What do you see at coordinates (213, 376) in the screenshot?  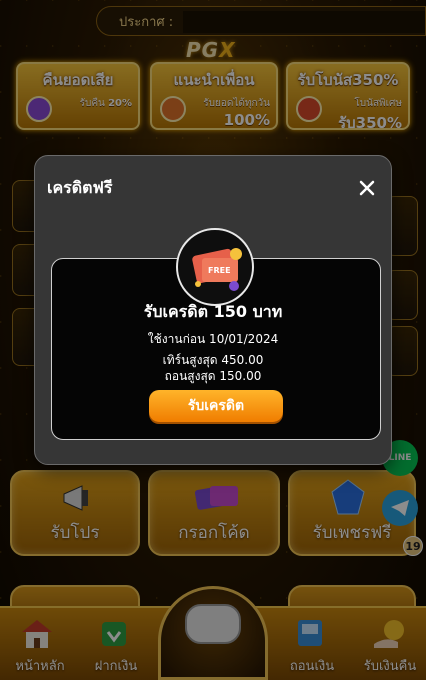 I see `max-withdraw: ถอนสูงสุด 150.00` at bounding box center [213, 376].